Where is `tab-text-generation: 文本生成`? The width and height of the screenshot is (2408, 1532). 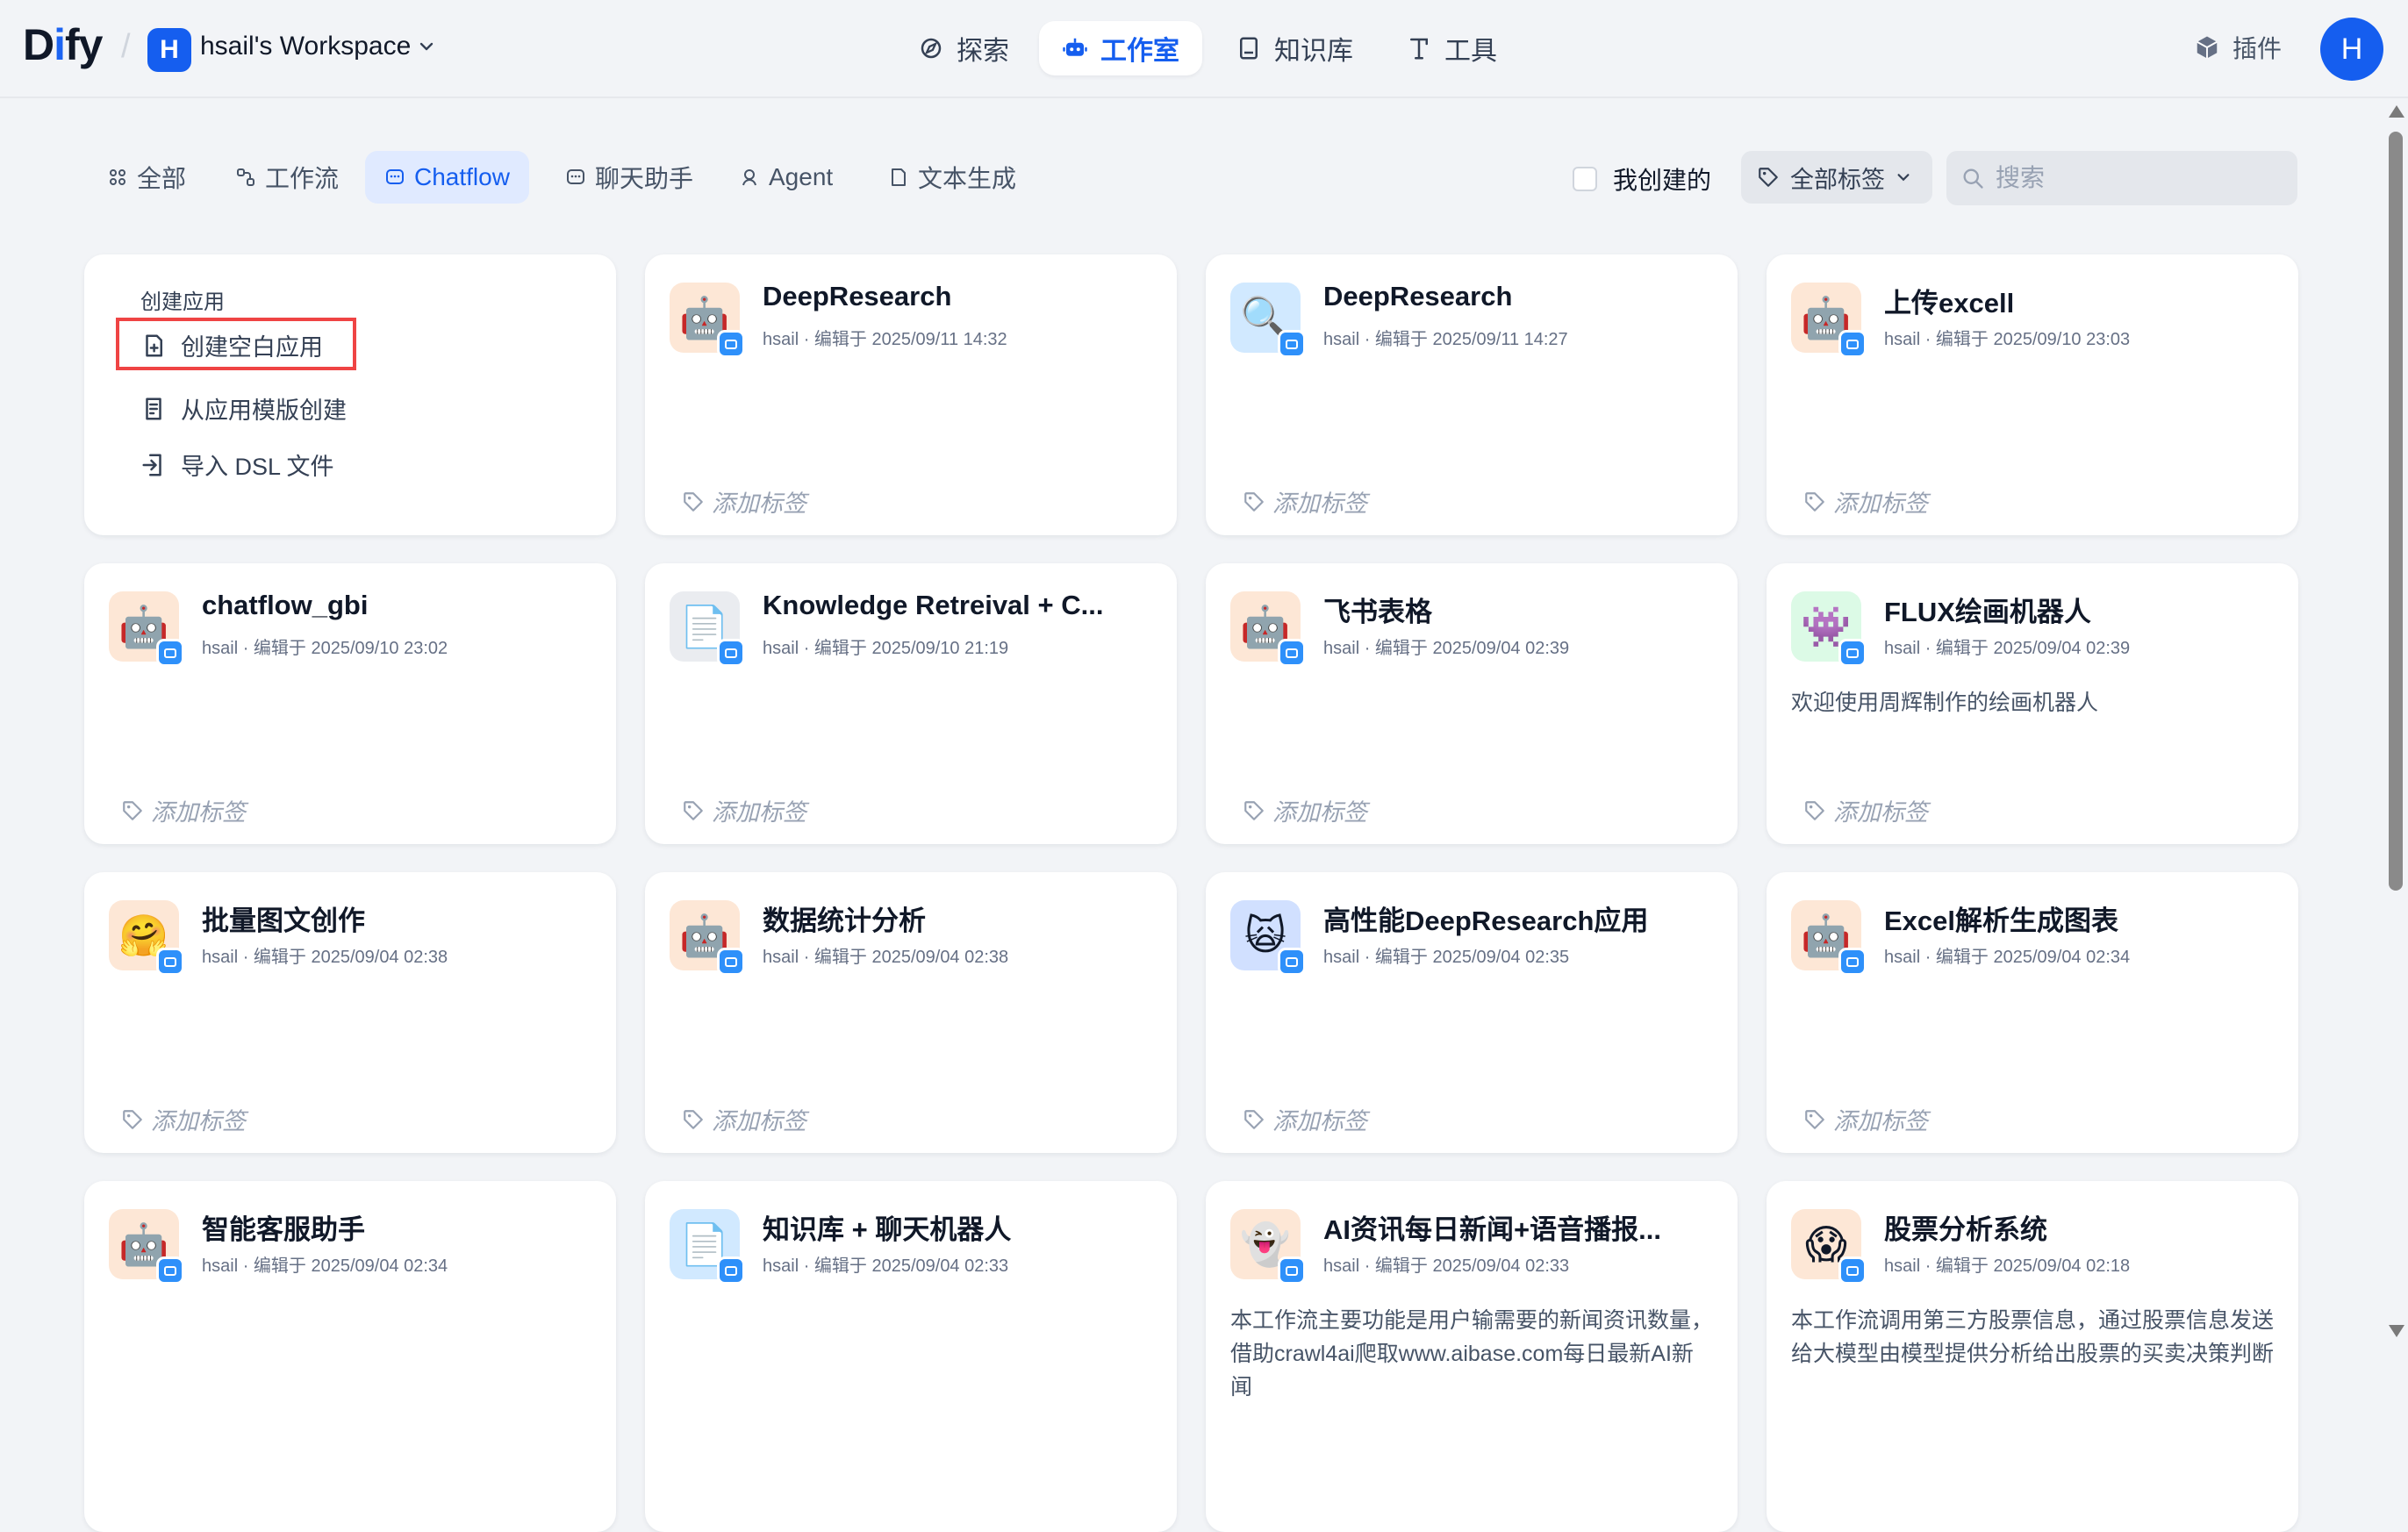 tab-text-generation: 文本生成 is located at coordinates (952, 177).